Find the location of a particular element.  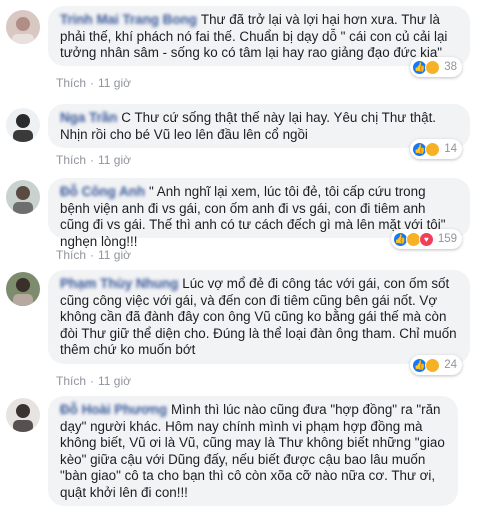

sad-reaction-icon is located at coordinates (433, 365).